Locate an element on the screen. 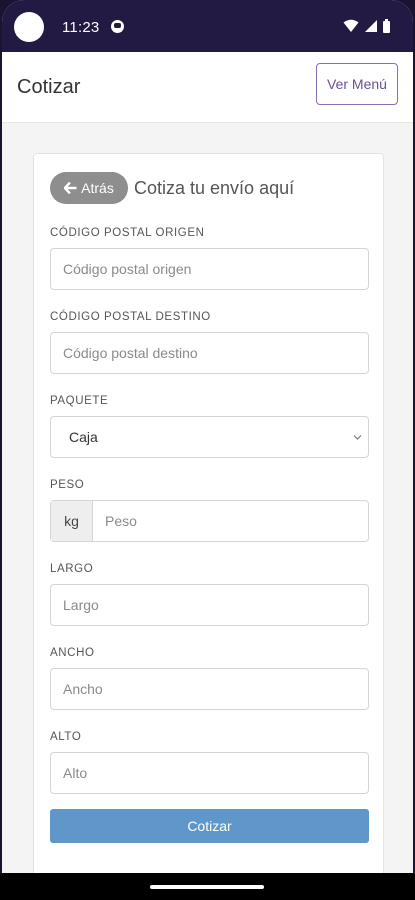 This screenshot has width=415, height=900. home-gesture-handle is located at coordinates (207, 887).